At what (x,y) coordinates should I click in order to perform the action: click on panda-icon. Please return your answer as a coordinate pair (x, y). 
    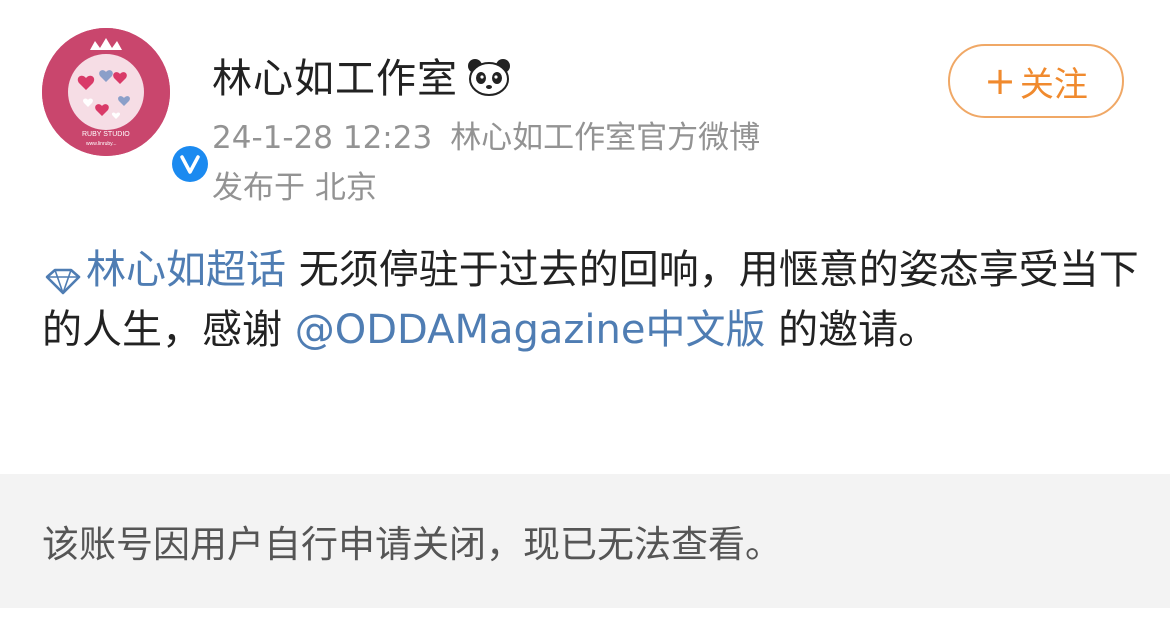
    Looking at the image, I should click on (489, 77).